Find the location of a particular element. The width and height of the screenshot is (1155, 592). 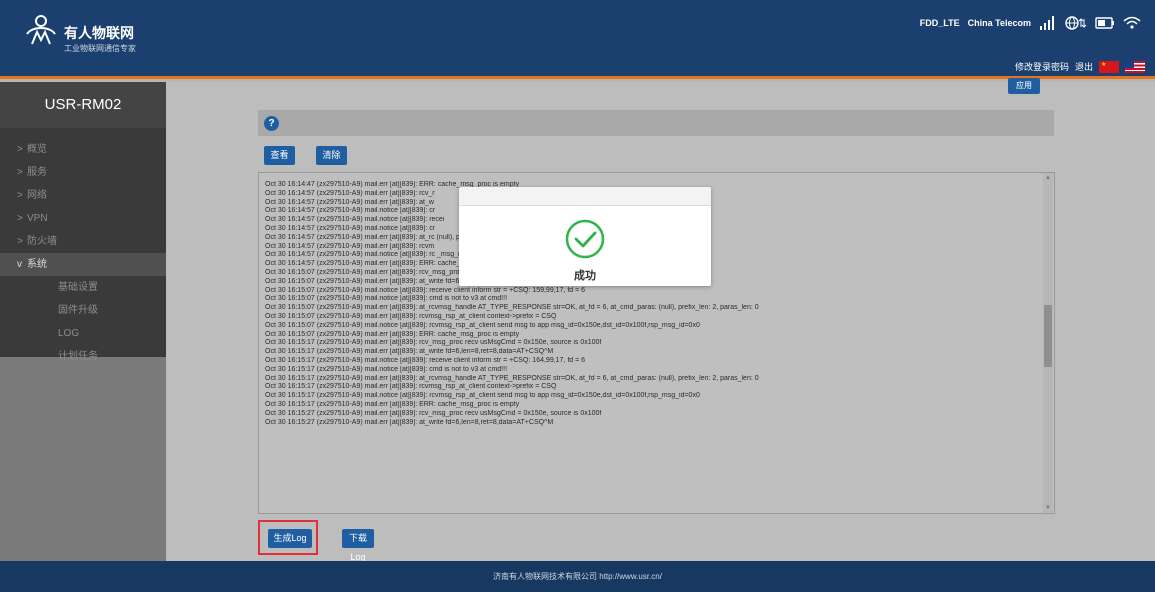

footer: 济南有人物联网技术有限公司 http://www.usr.cn/ is located at coordinates (577, 576).